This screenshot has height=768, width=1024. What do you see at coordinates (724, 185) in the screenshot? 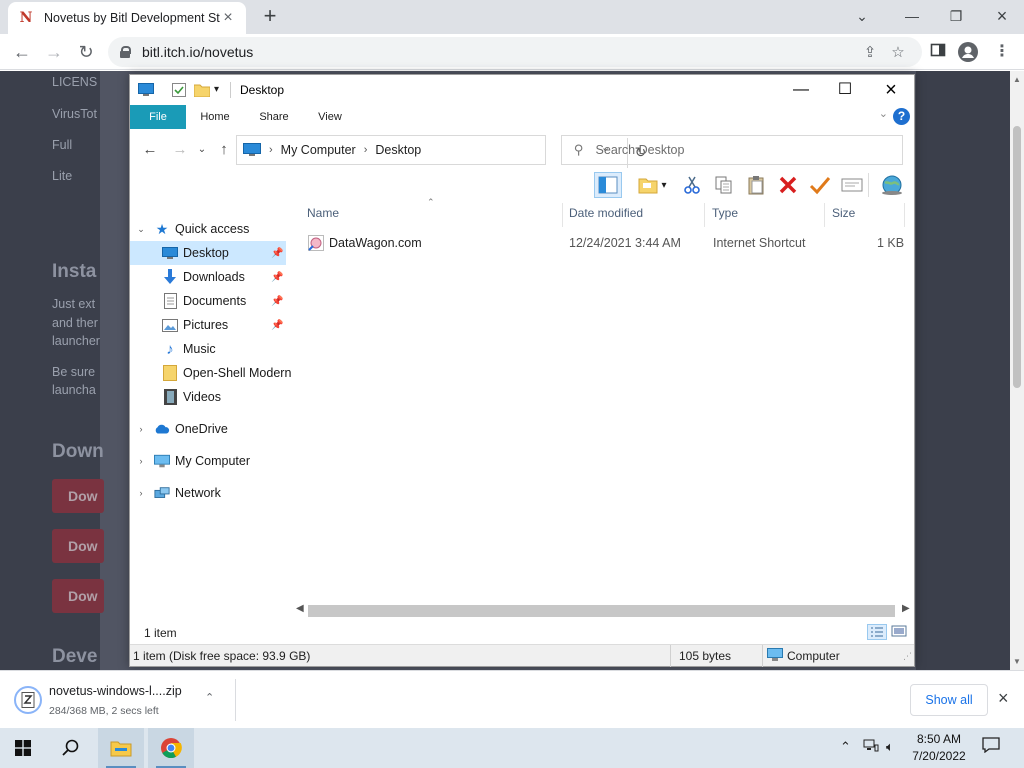
I see `copy-icon` at bounding box center [724, 185].